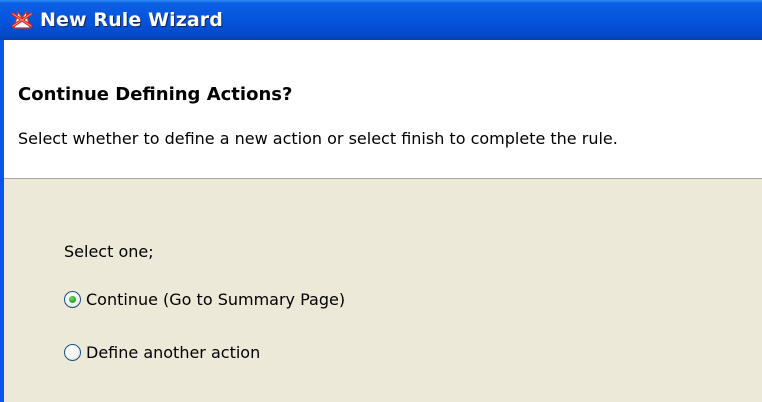 This screenshot has height=402, width=762. I want to click on define-another-action-radio-label: Define another action, so click(173, 352).